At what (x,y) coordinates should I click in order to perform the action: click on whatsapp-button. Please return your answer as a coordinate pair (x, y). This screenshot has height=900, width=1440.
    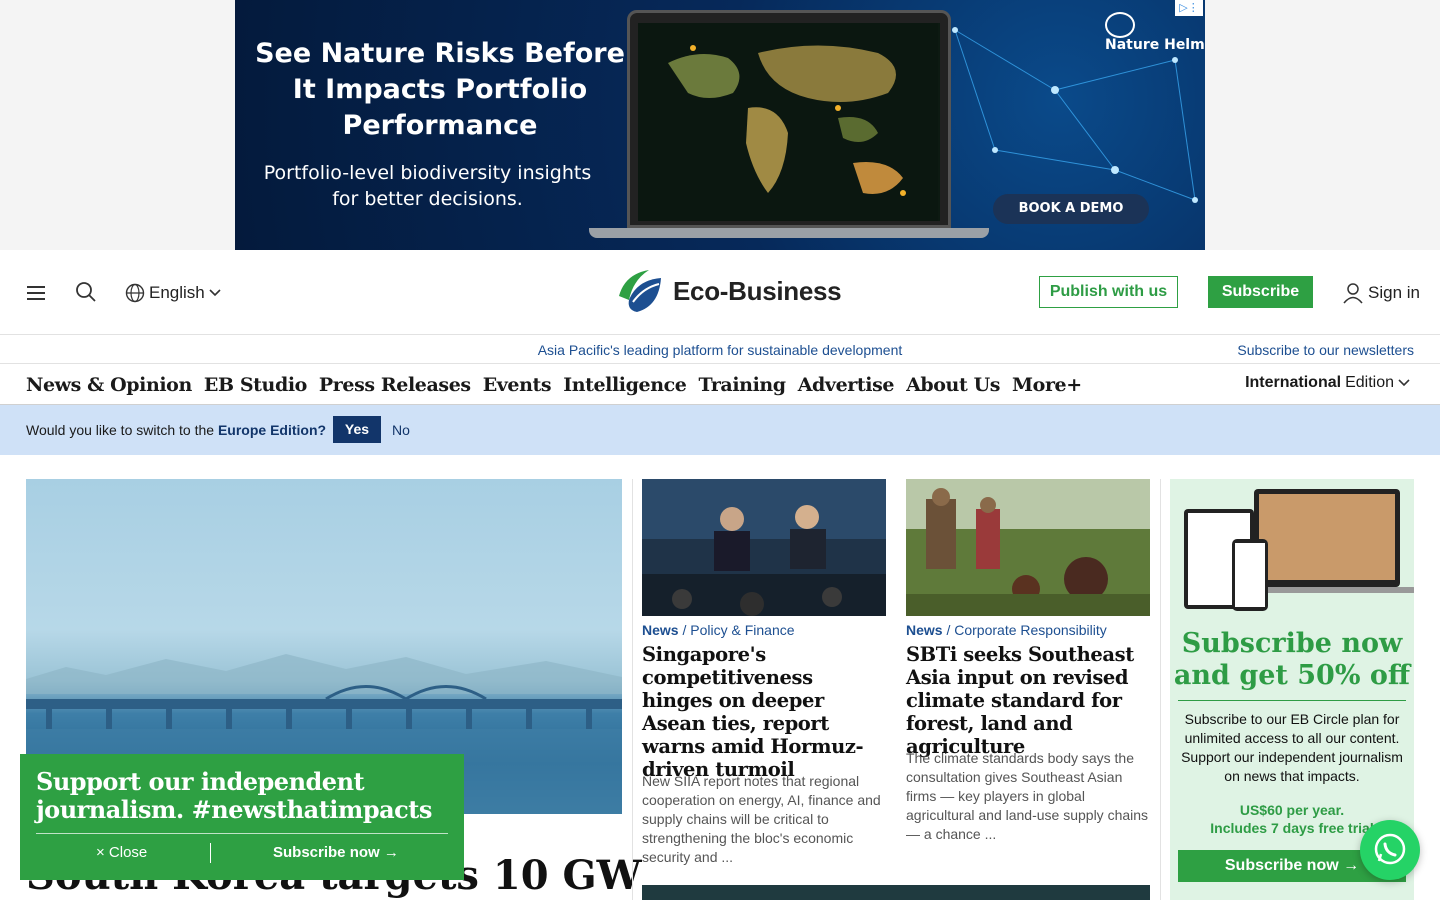
    Looking at the image, I should click on (1390, 850).